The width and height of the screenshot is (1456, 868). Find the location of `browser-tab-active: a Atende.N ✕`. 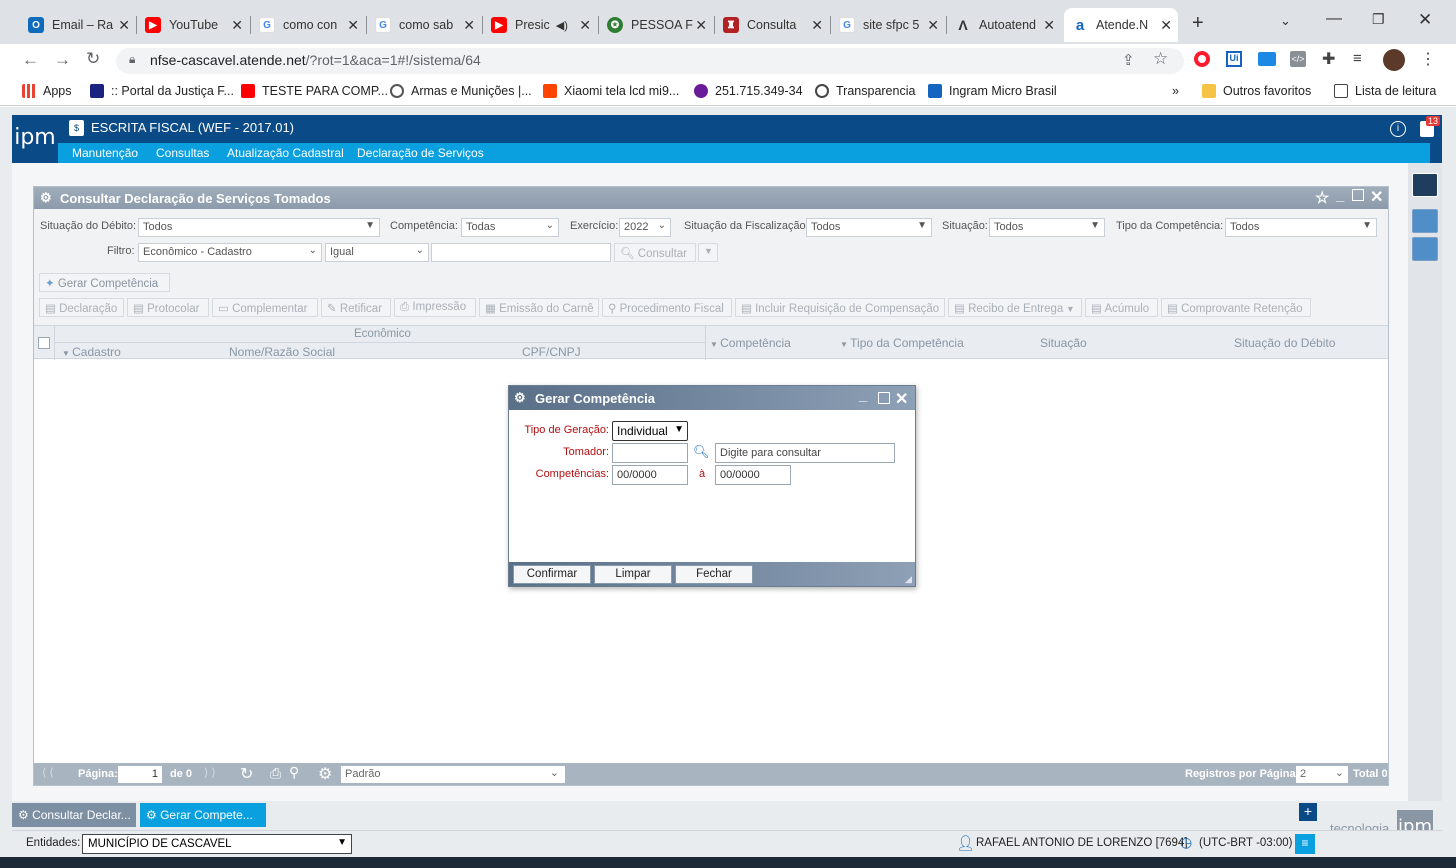

browser-tab-active: a Atende.N ✕ is located at coordinates (1121, 25).